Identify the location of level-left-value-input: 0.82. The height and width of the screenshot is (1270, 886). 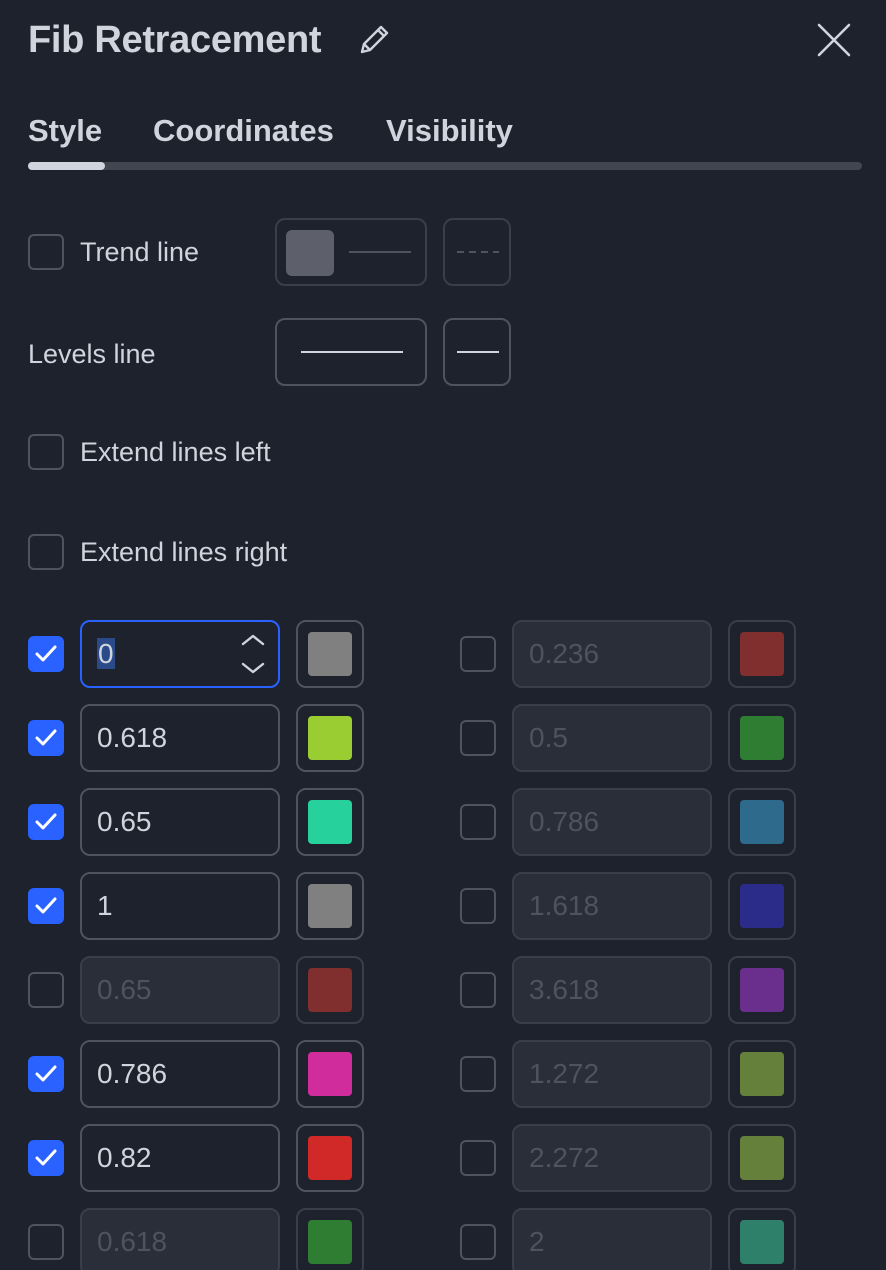
(180, 1158).